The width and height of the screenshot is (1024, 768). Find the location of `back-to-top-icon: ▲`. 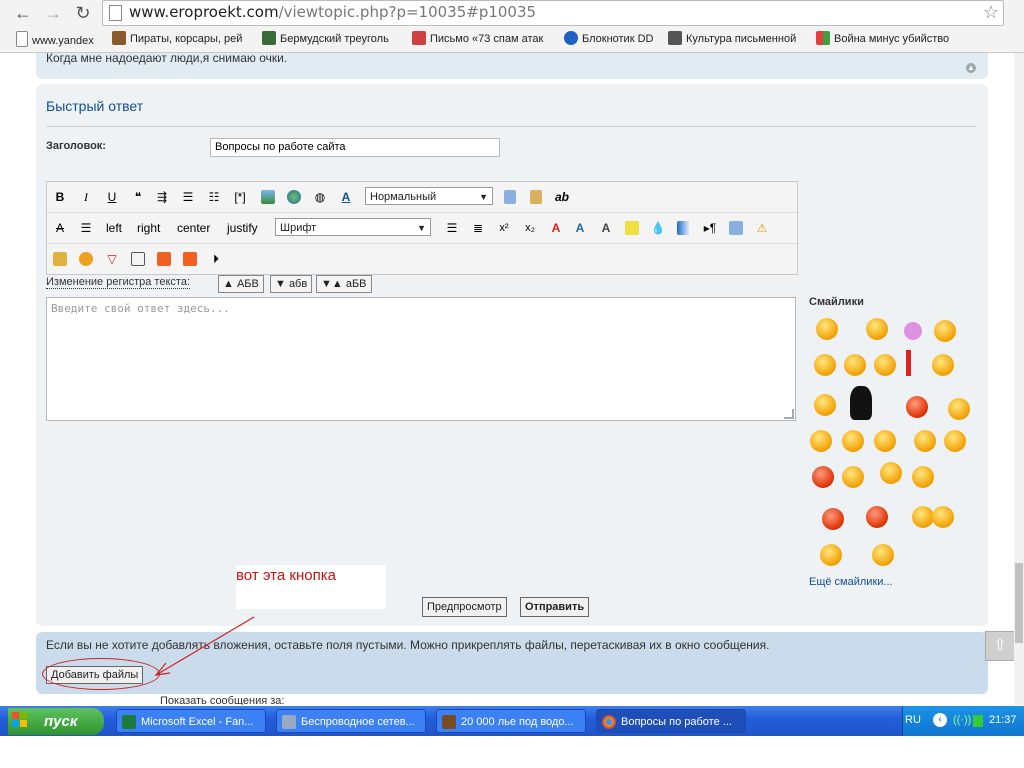

back-to-top-icon: ▲ is located at coordinates (971, 68).